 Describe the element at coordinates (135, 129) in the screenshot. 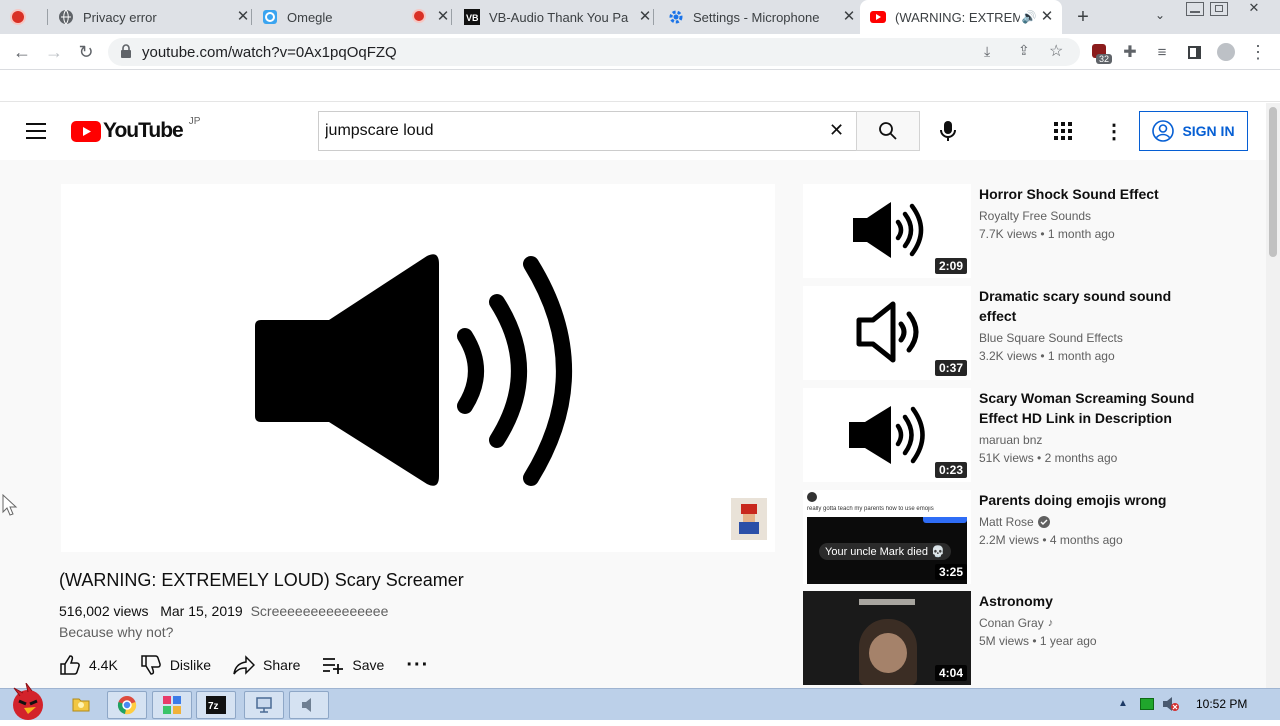

I see `youtube-logo: YouTube JP` at that location.